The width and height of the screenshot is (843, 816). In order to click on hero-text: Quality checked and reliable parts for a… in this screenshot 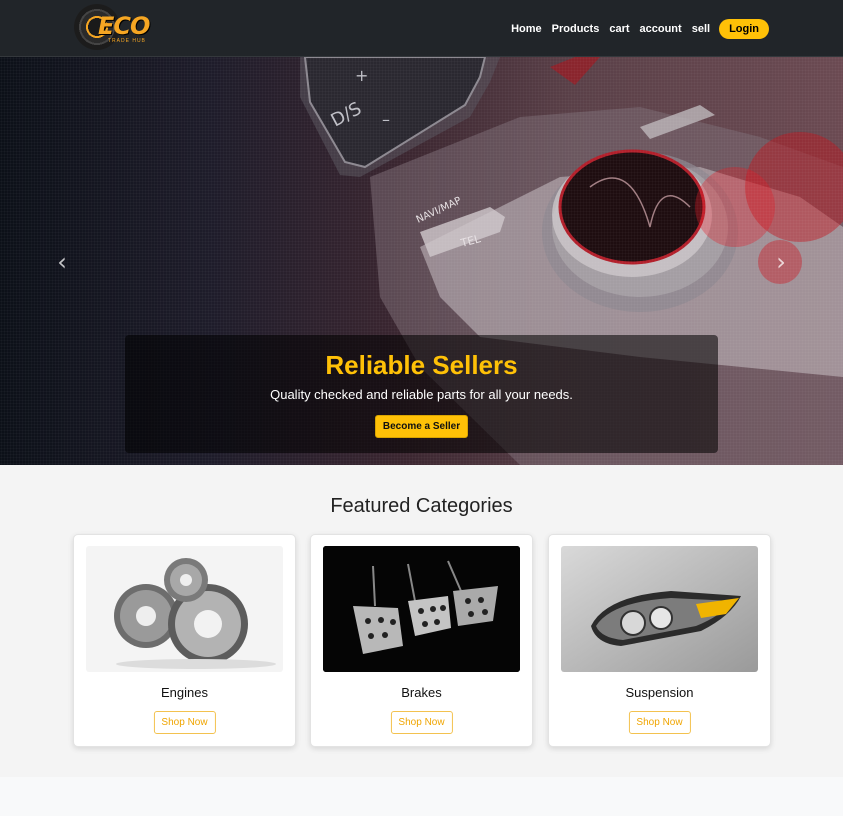, I will do `click(421, 394)`.